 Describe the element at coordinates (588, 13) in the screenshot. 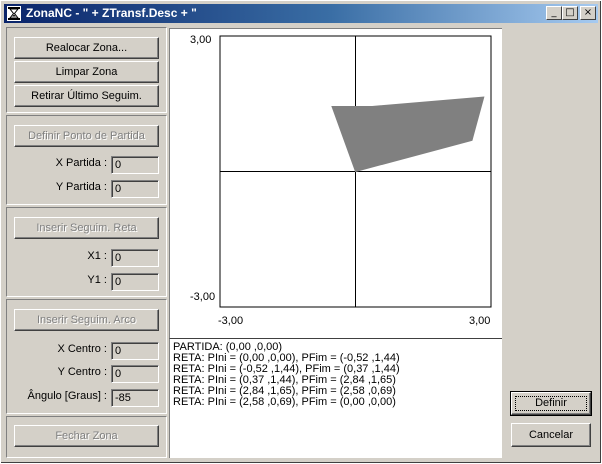

I see `close-button: ×` at that location.